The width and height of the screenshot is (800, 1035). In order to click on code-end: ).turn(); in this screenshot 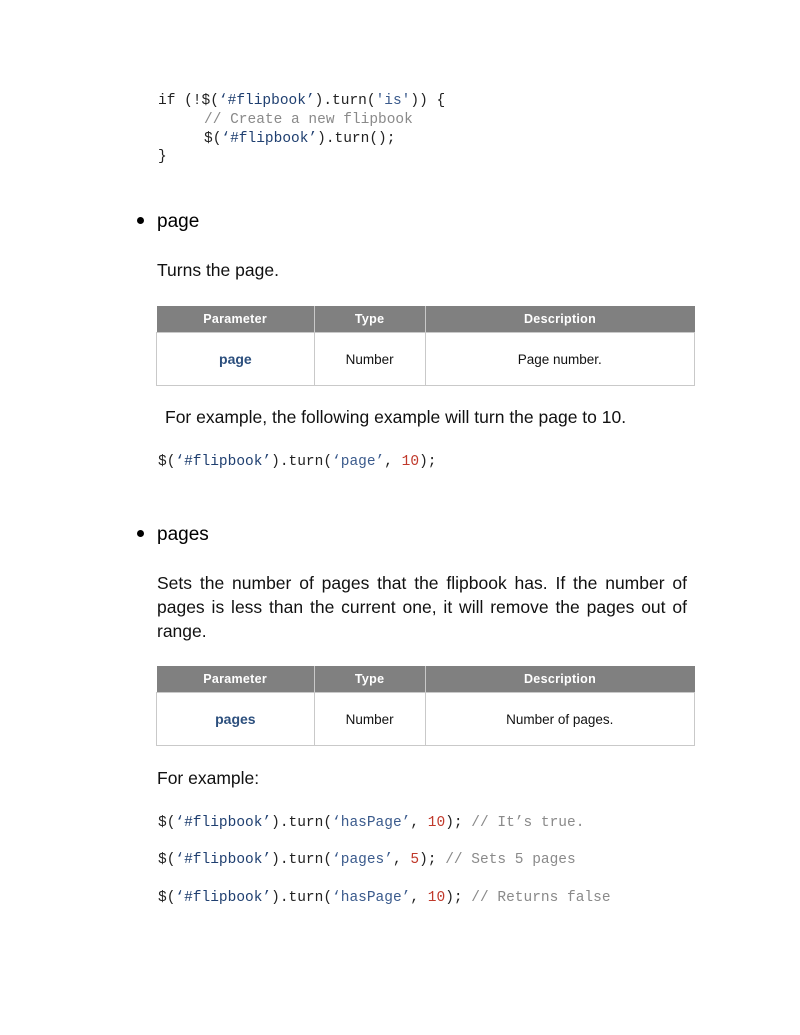, I will do `click(356, 139)`.